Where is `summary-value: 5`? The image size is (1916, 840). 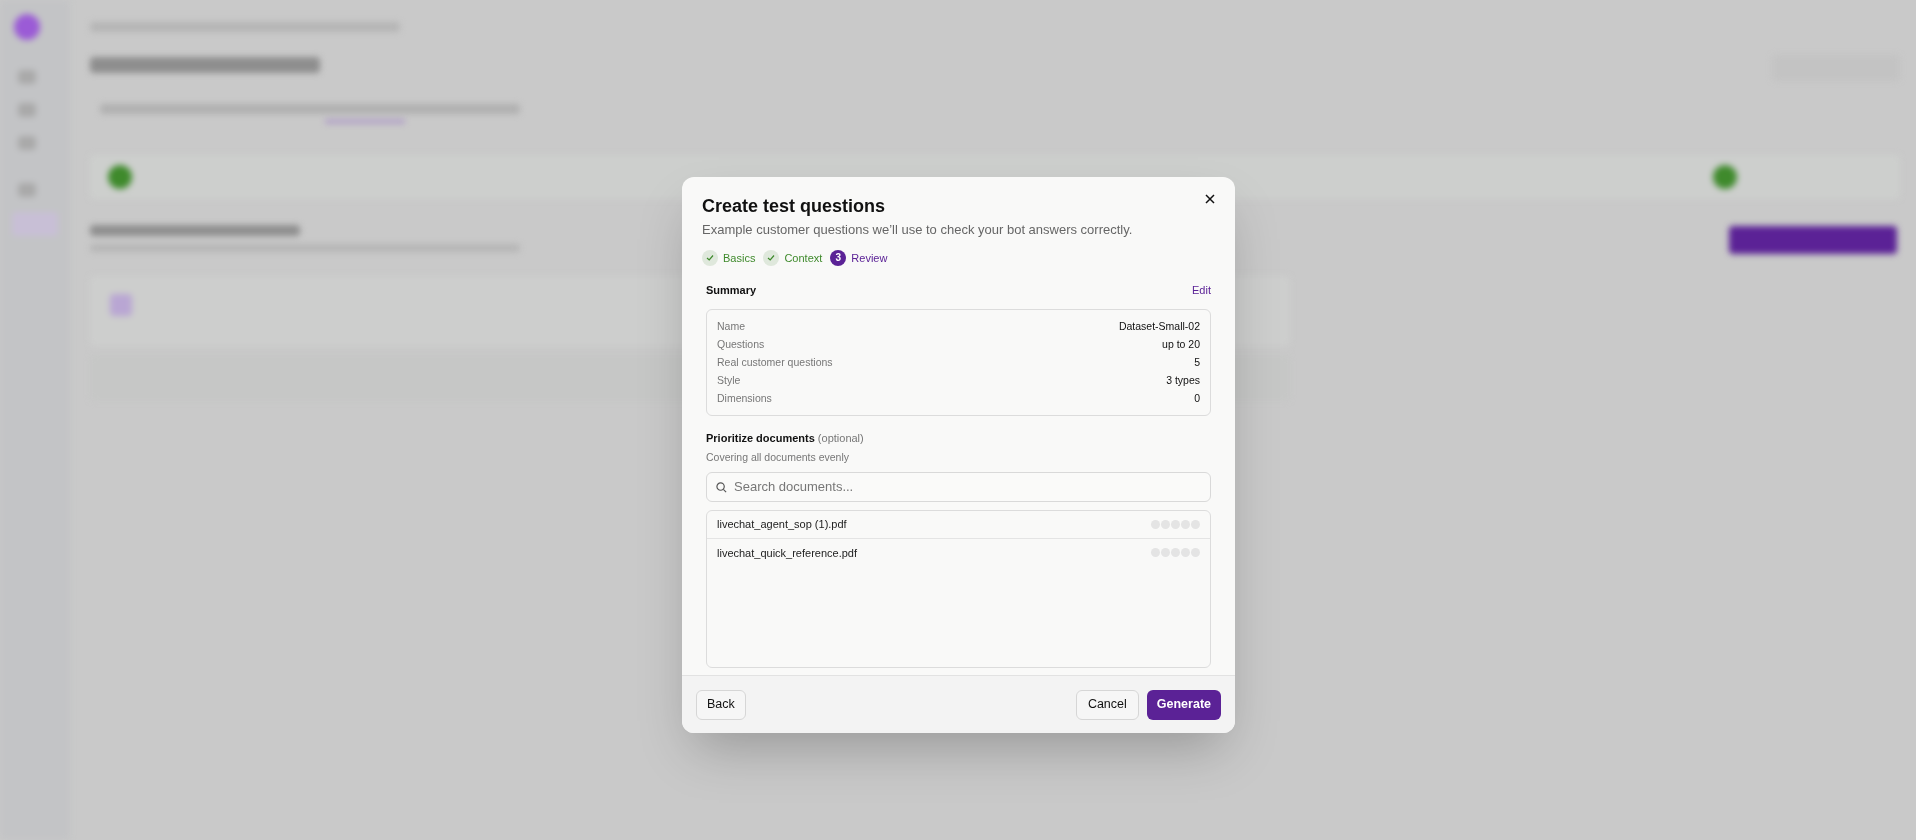 summary-value: 5 is located at coordinates (1197, 362).